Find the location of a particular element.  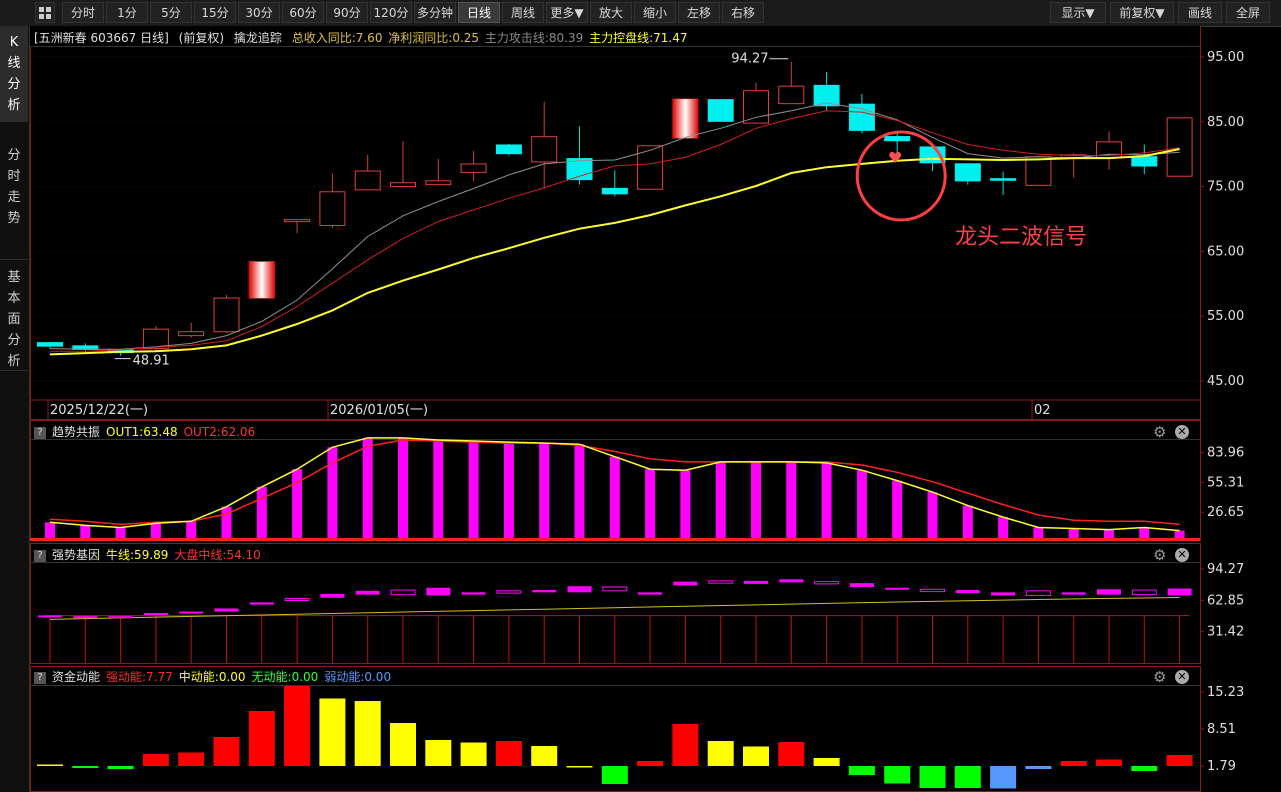

pane1-info-bar: ? 趋势共振 OUT1:63.48 OUT2:62.06 is located at coordinates (145, 432).